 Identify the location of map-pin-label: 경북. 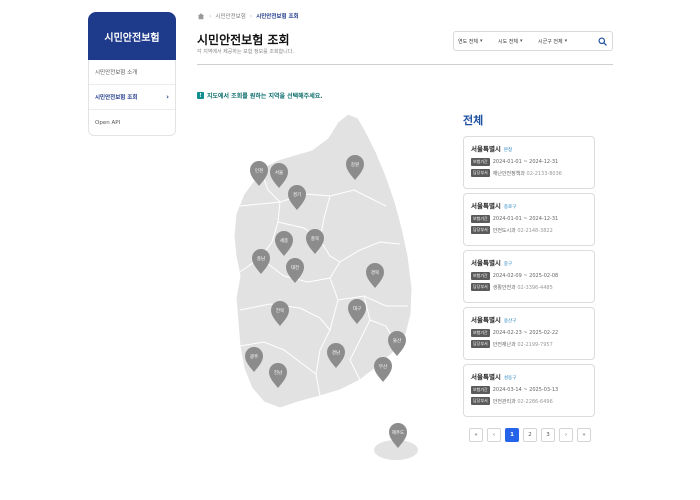
(375, 272).